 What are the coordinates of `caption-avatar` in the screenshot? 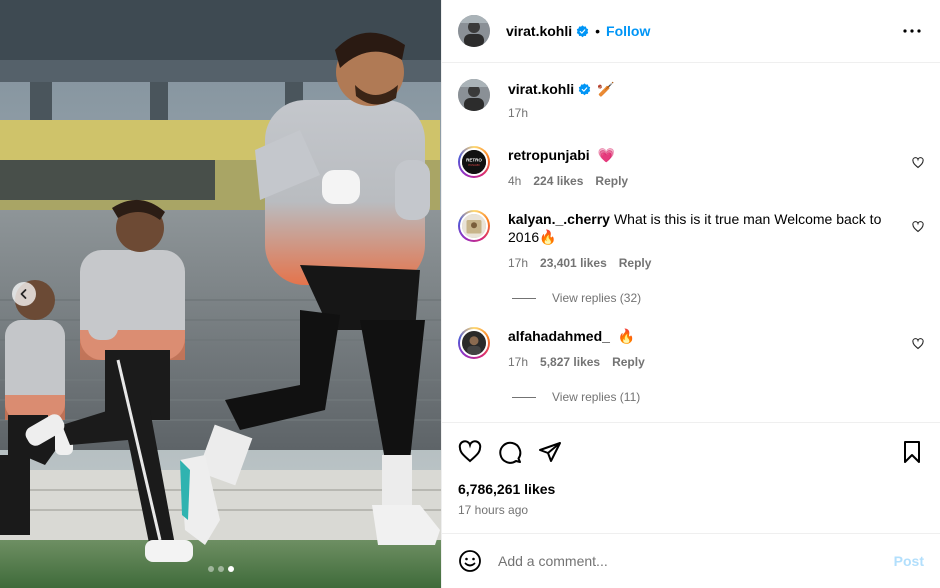 It's located at (474, 95).